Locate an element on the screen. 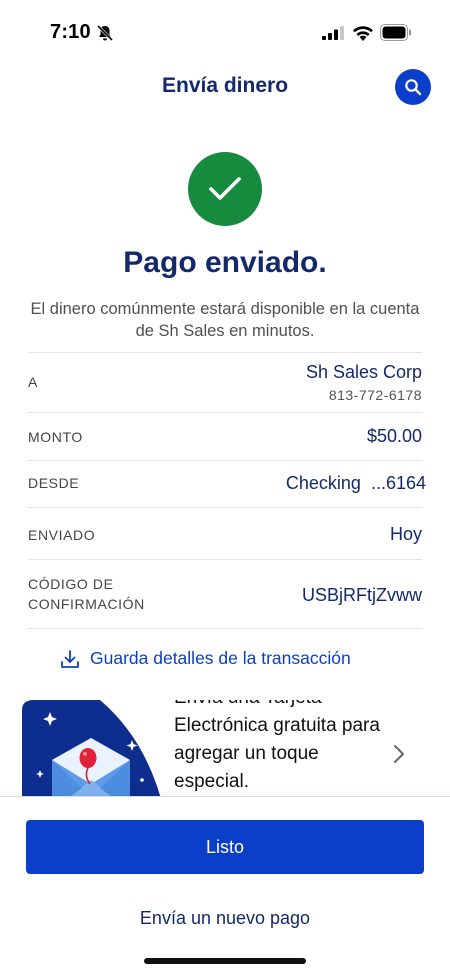 The width and height of the screenshot is (450, 975). recipient-phone: 813-772-6178 is located at coordinates (375, 395).